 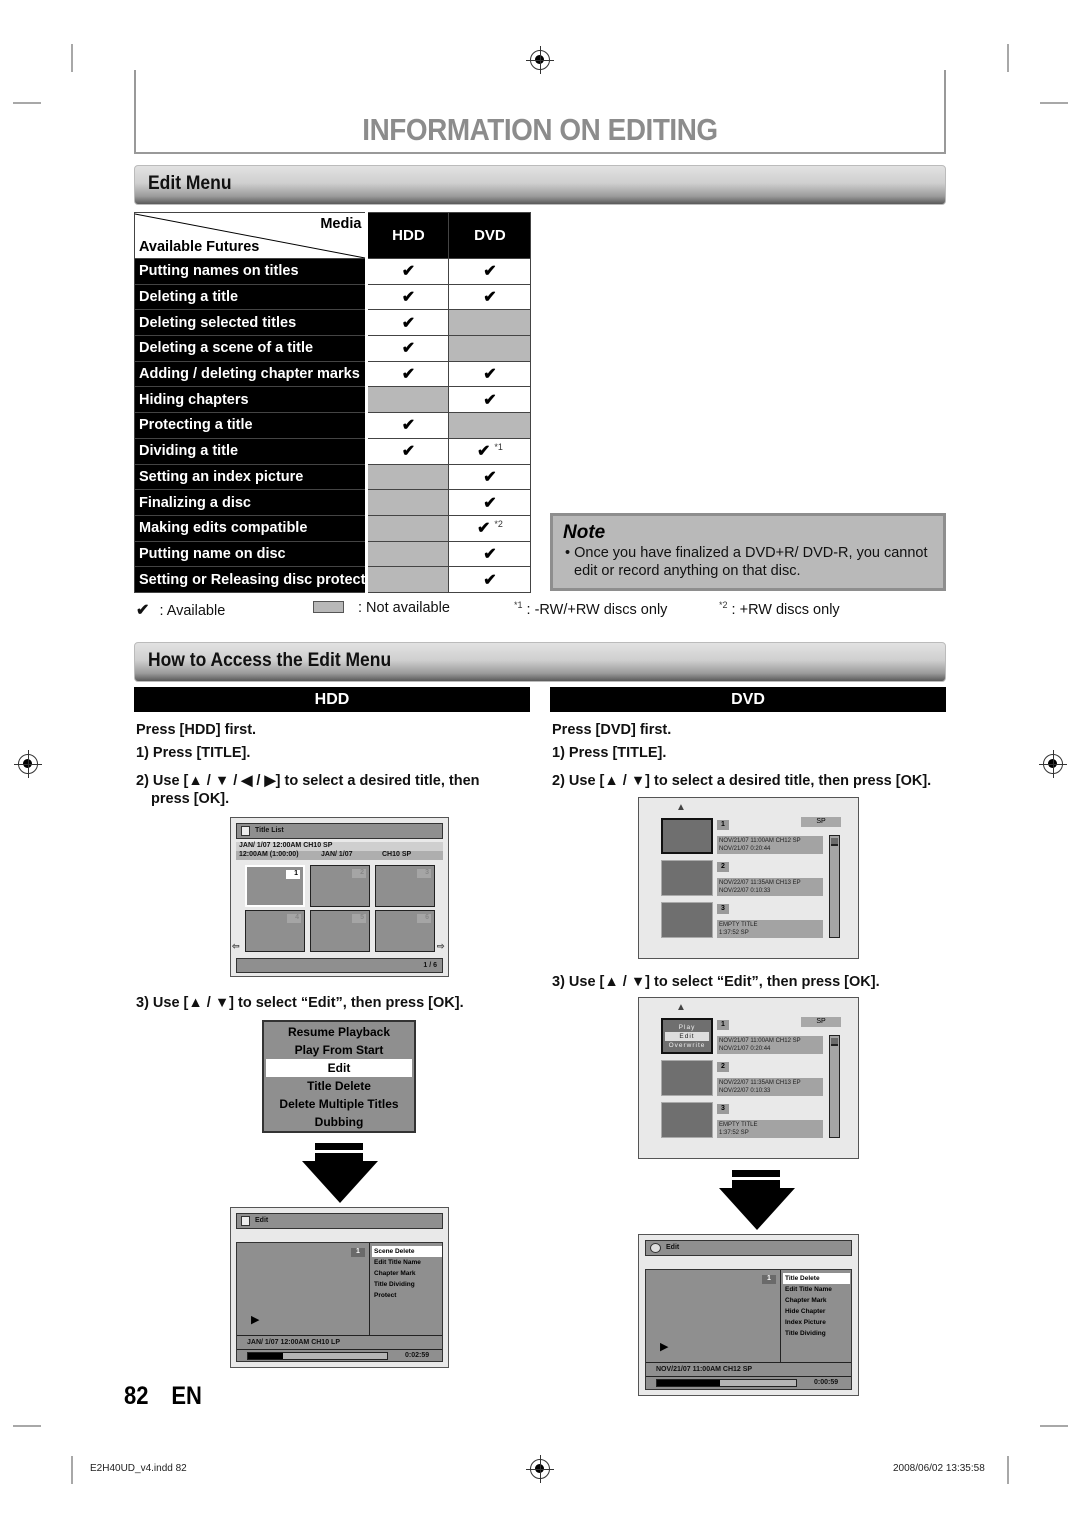 What do you see at coordinates (540, 185) in the screenshot?
I see `section-header-edit-menu: Edit Menu` at bounding box center [540, 185].